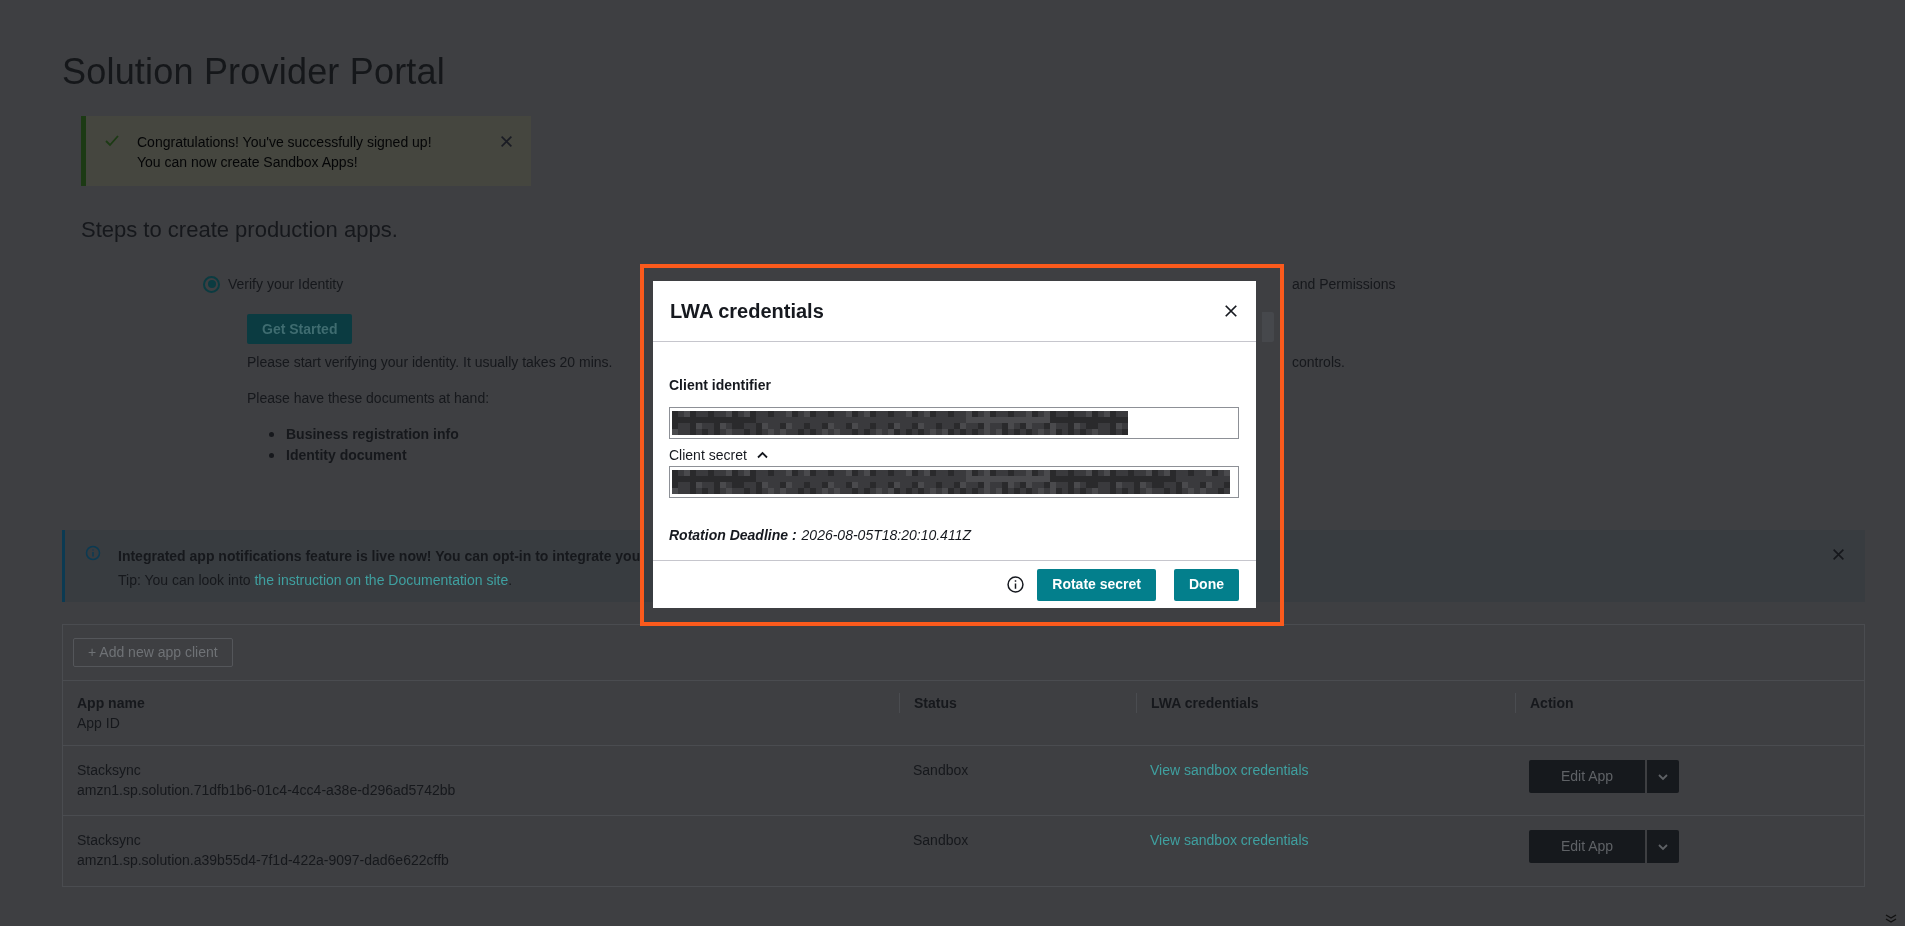 Image resolution: width=1905 pixels, height=926 pixels. I want to click on flash-message: You can now create Sandbox Apps!, so click(247, 162).